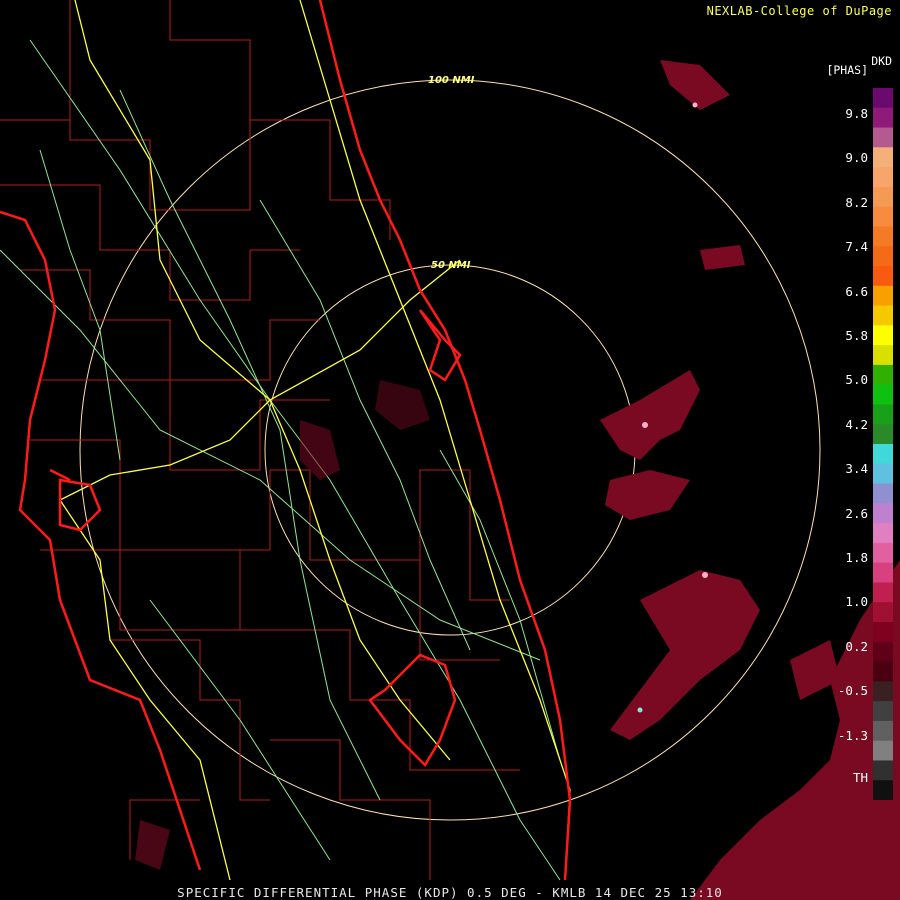 The image size is (900, 900). I want to click on legend-label: 0.2, so click(856, 646).